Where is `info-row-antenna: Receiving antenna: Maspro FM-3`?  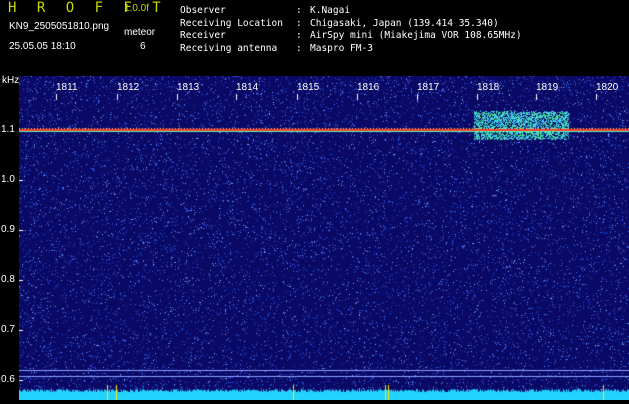
info-row-antenna: Receiving antenna: Maspro FM-3 is located at coordinates (276, 48).